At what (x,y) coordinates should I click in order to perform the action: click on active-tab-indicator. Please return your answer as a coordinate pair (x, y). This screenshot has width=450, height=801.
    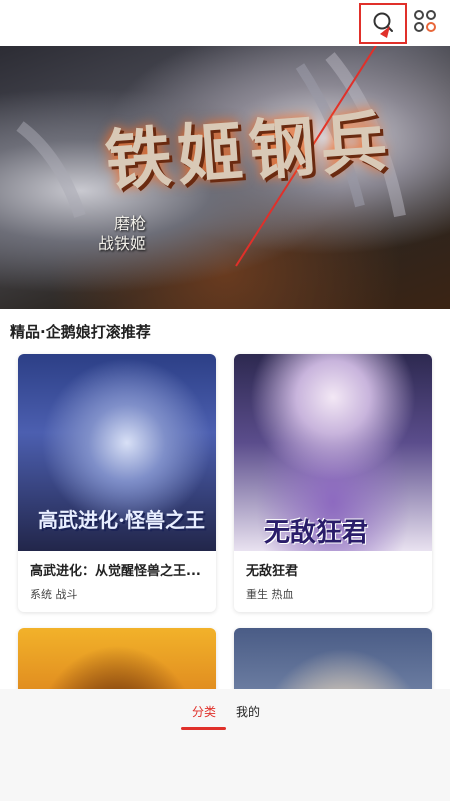
    Looking at the image, I should click on (203, 728).